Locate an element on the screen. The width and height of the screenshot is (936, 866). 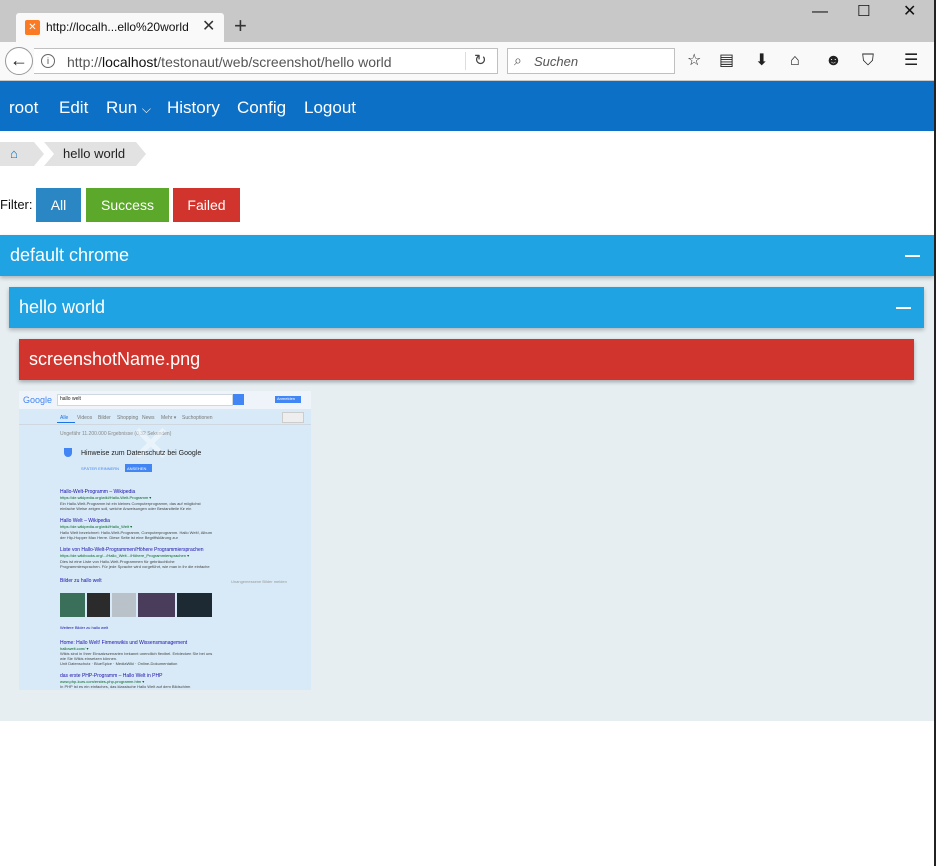
thumb-shield-icon is located at coordinates (68, 452).